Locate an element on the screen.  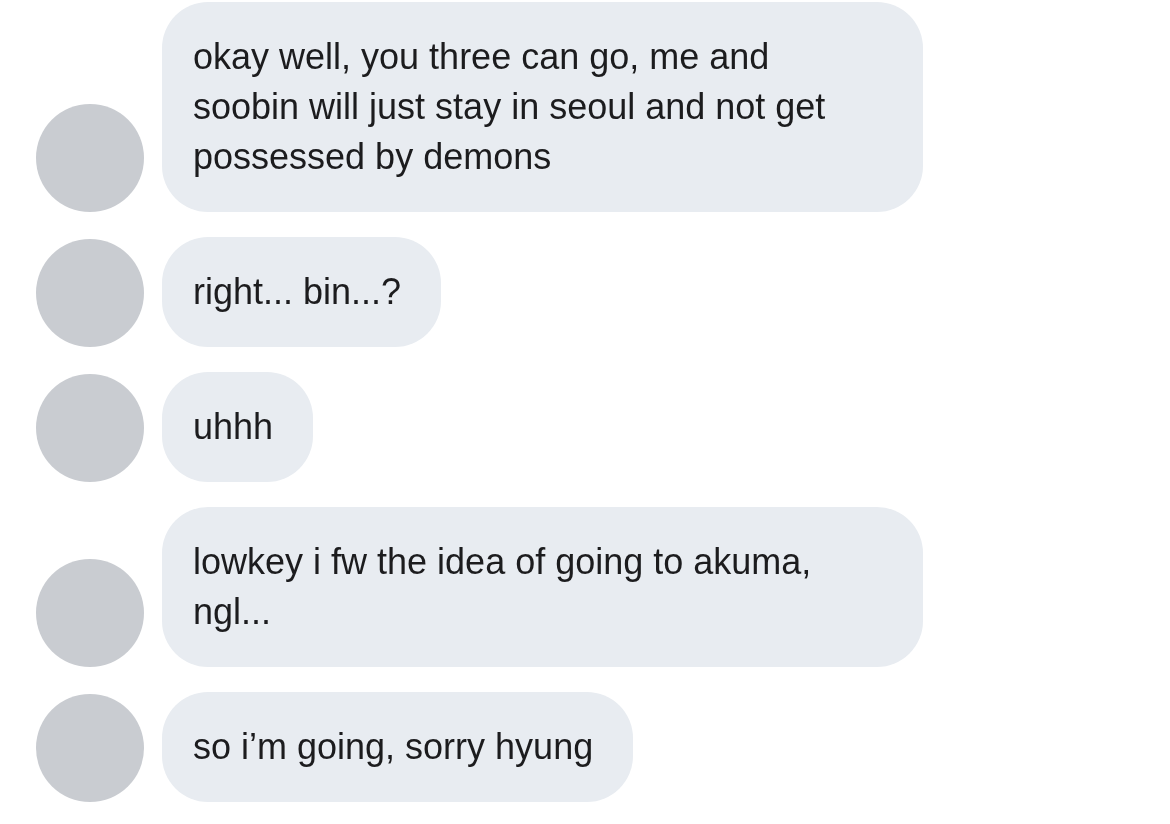
message-bubble: so i’m going, sorry hyung is located at coordinates (398, 747).